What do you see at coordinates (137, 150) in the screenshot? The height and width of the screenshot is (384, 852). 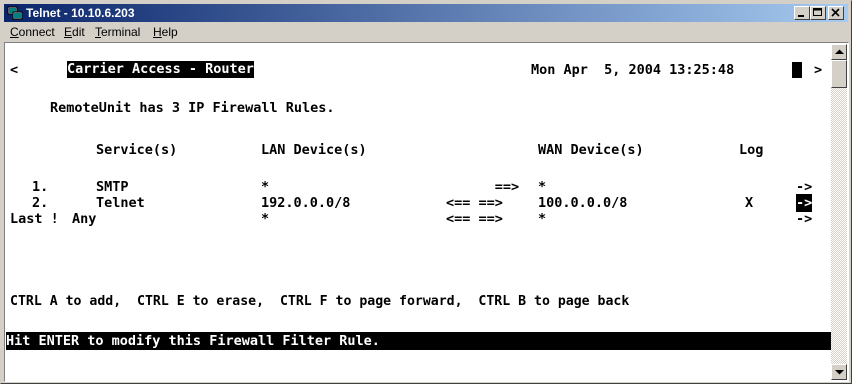 I see `column-header-service: Service(s)` at bounding box center [137, 150].